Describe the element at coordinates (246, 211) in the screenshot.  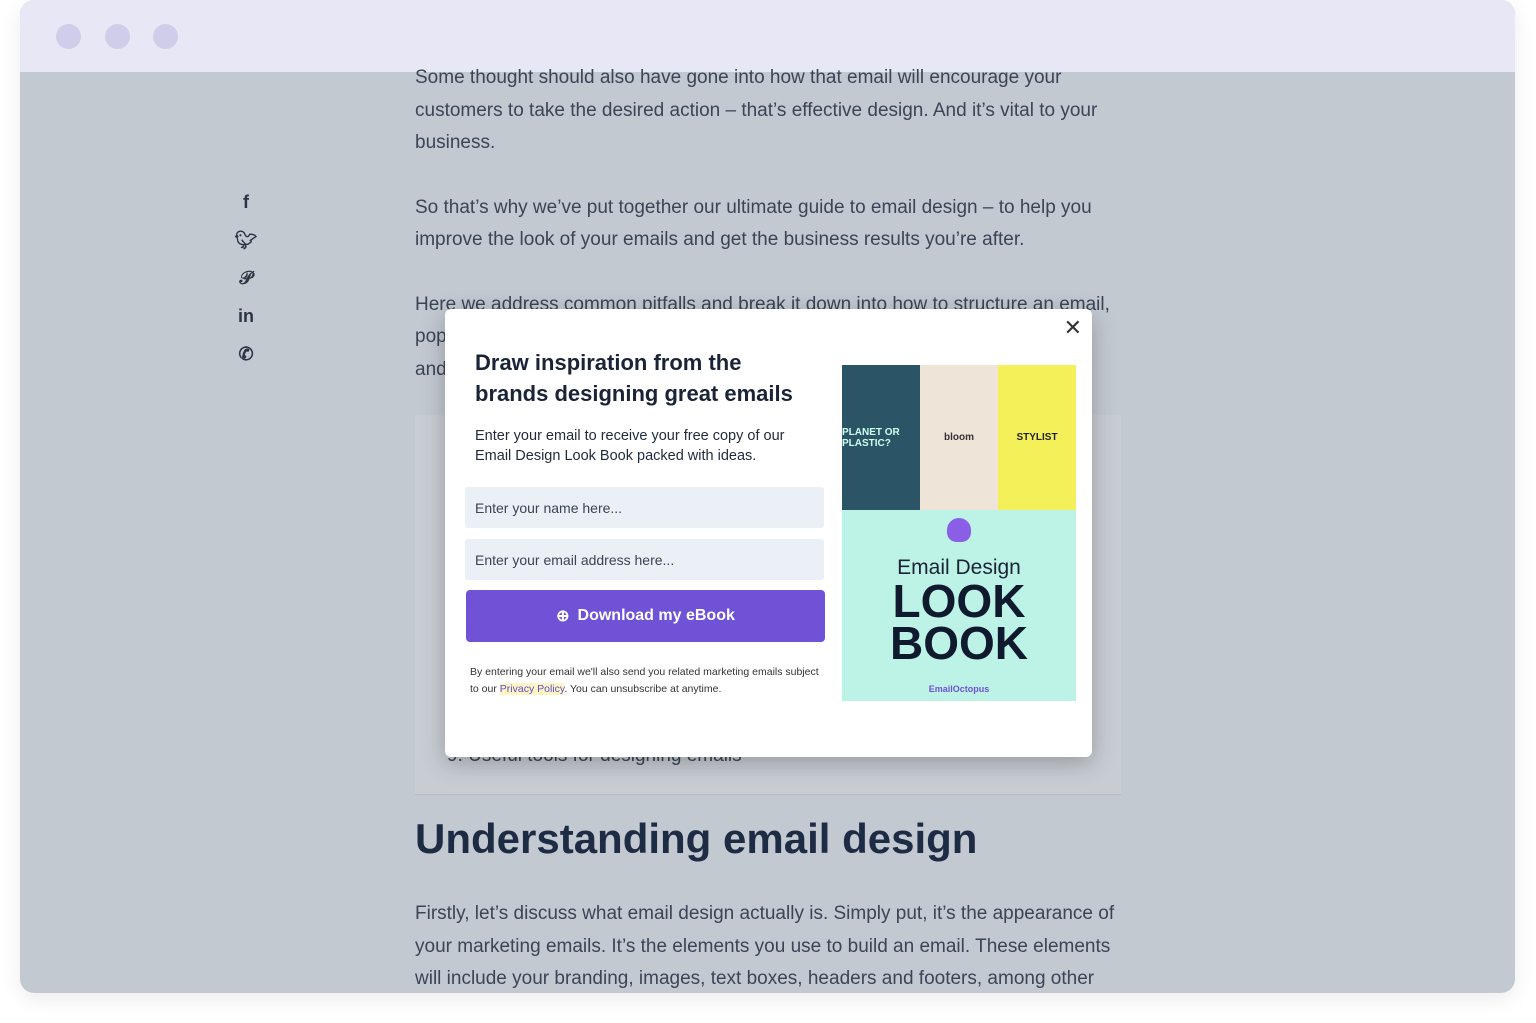
I see `facebook-icon: f` at that location.